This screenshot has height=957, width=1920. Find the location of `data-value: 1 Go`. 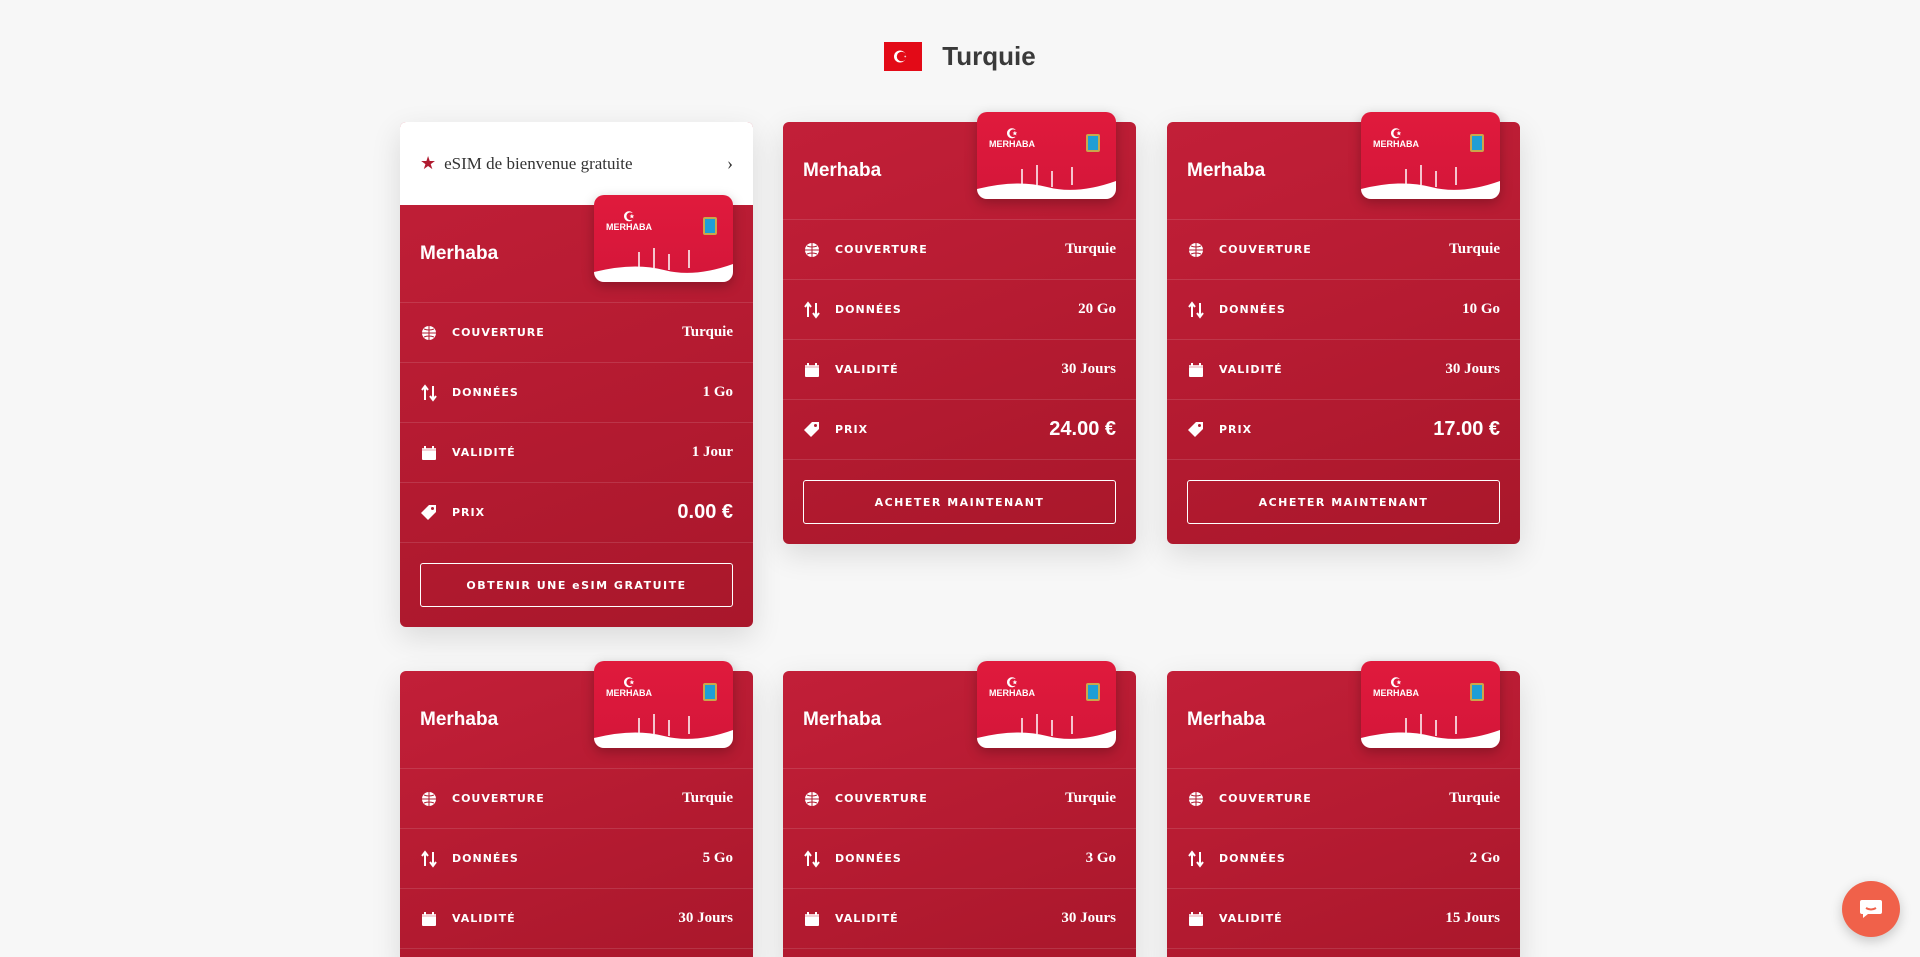

data-value: 1 Go is located at coordinates (717, 392).